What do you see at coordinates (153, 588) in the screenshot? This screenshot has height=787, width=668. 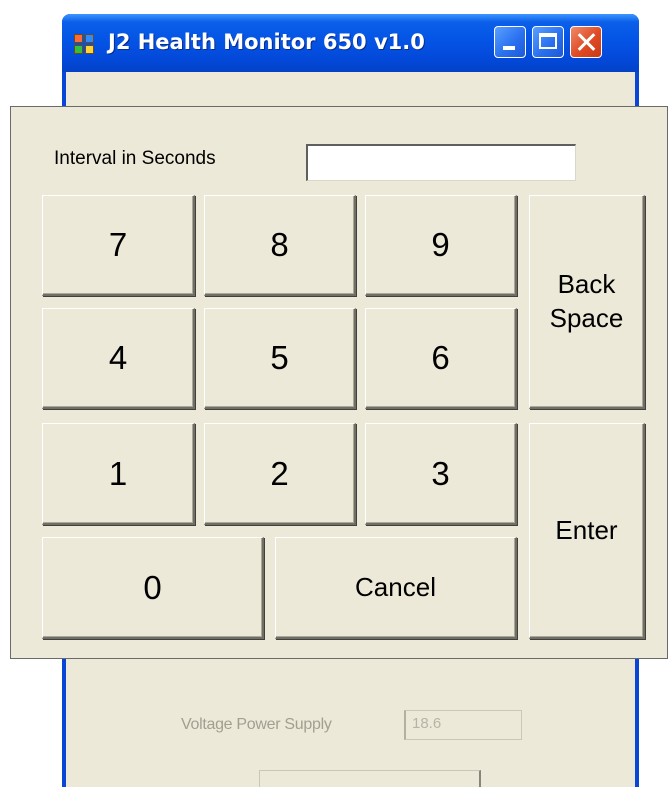 I see `key-0-button: 0` at bounding box center [153, 588].